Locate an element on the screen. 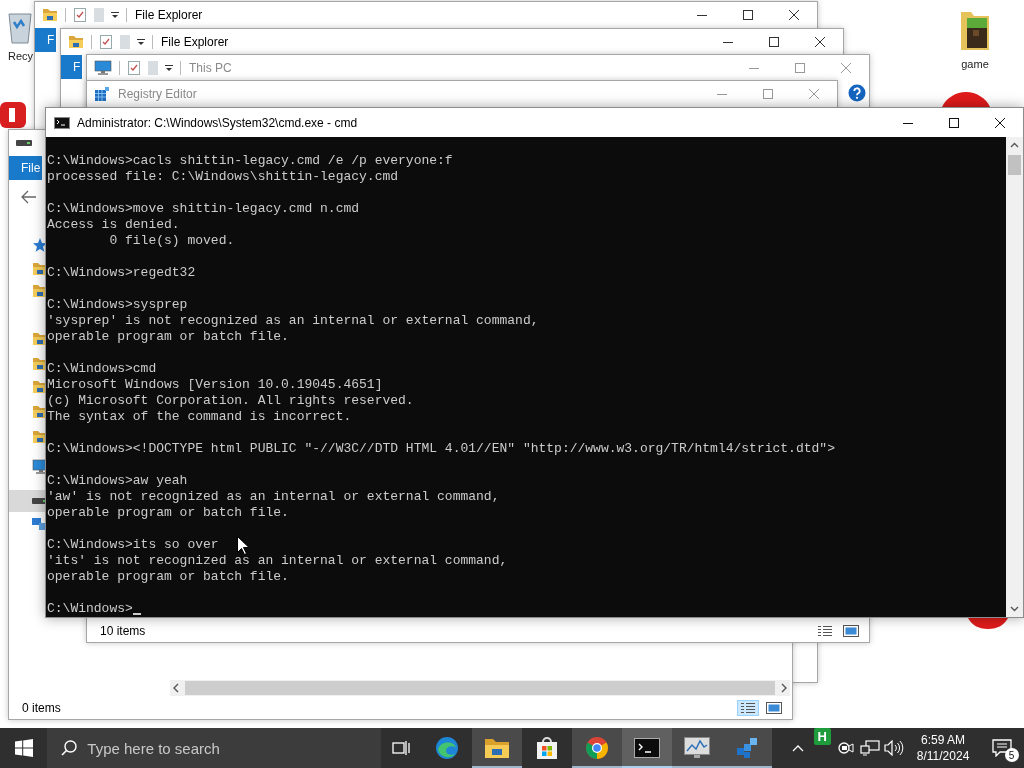 This screenshot has width=1024, height=768. pointer-icon is located at coordinates (243, 545).